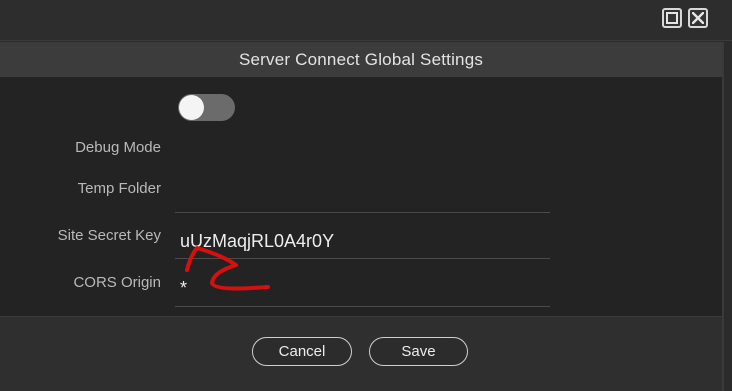 The height and width of the screenshot is (391, 732). Describe the element at coordinates (206, 107) in the screenshot. I see `debug-mode-toggle` at that location.